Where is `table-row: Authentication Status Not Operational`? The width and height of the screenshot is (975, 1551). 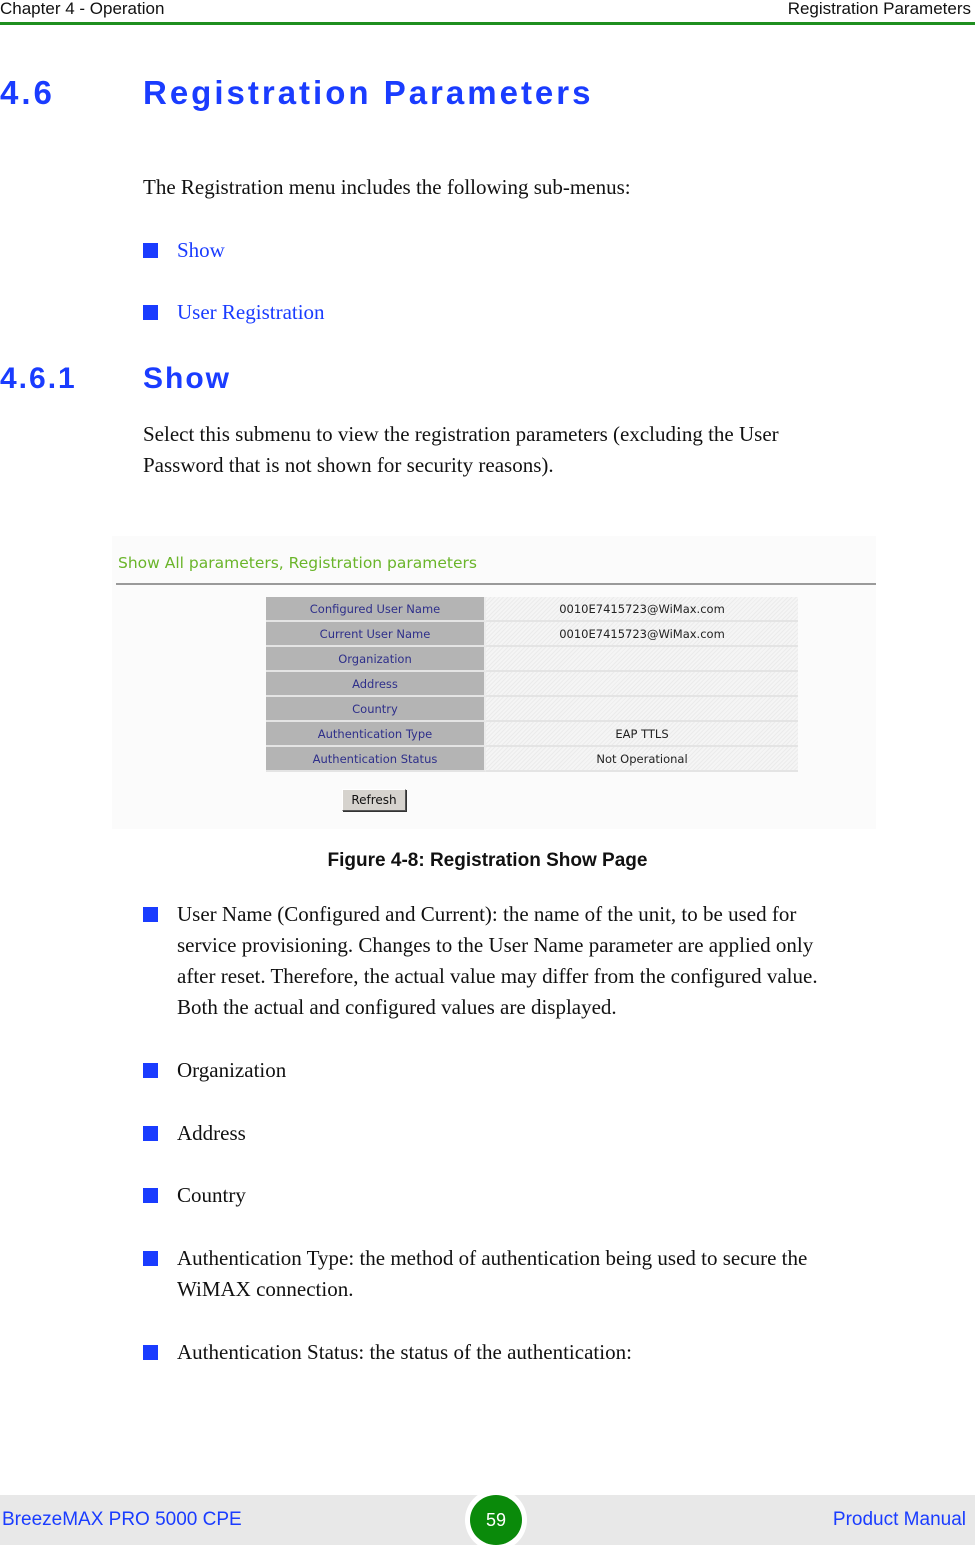 table-row: Authentication Status Not Operational is located at coordinates (532, 759).